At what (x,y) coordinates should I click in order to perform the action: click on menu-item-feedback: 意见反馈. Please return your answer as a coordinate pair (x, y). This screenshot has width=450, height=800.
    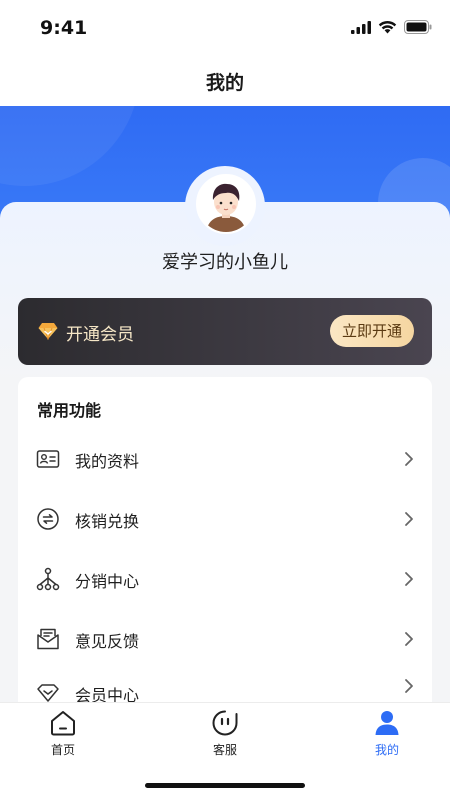
    Looking at the image, I should click on (225, 639).